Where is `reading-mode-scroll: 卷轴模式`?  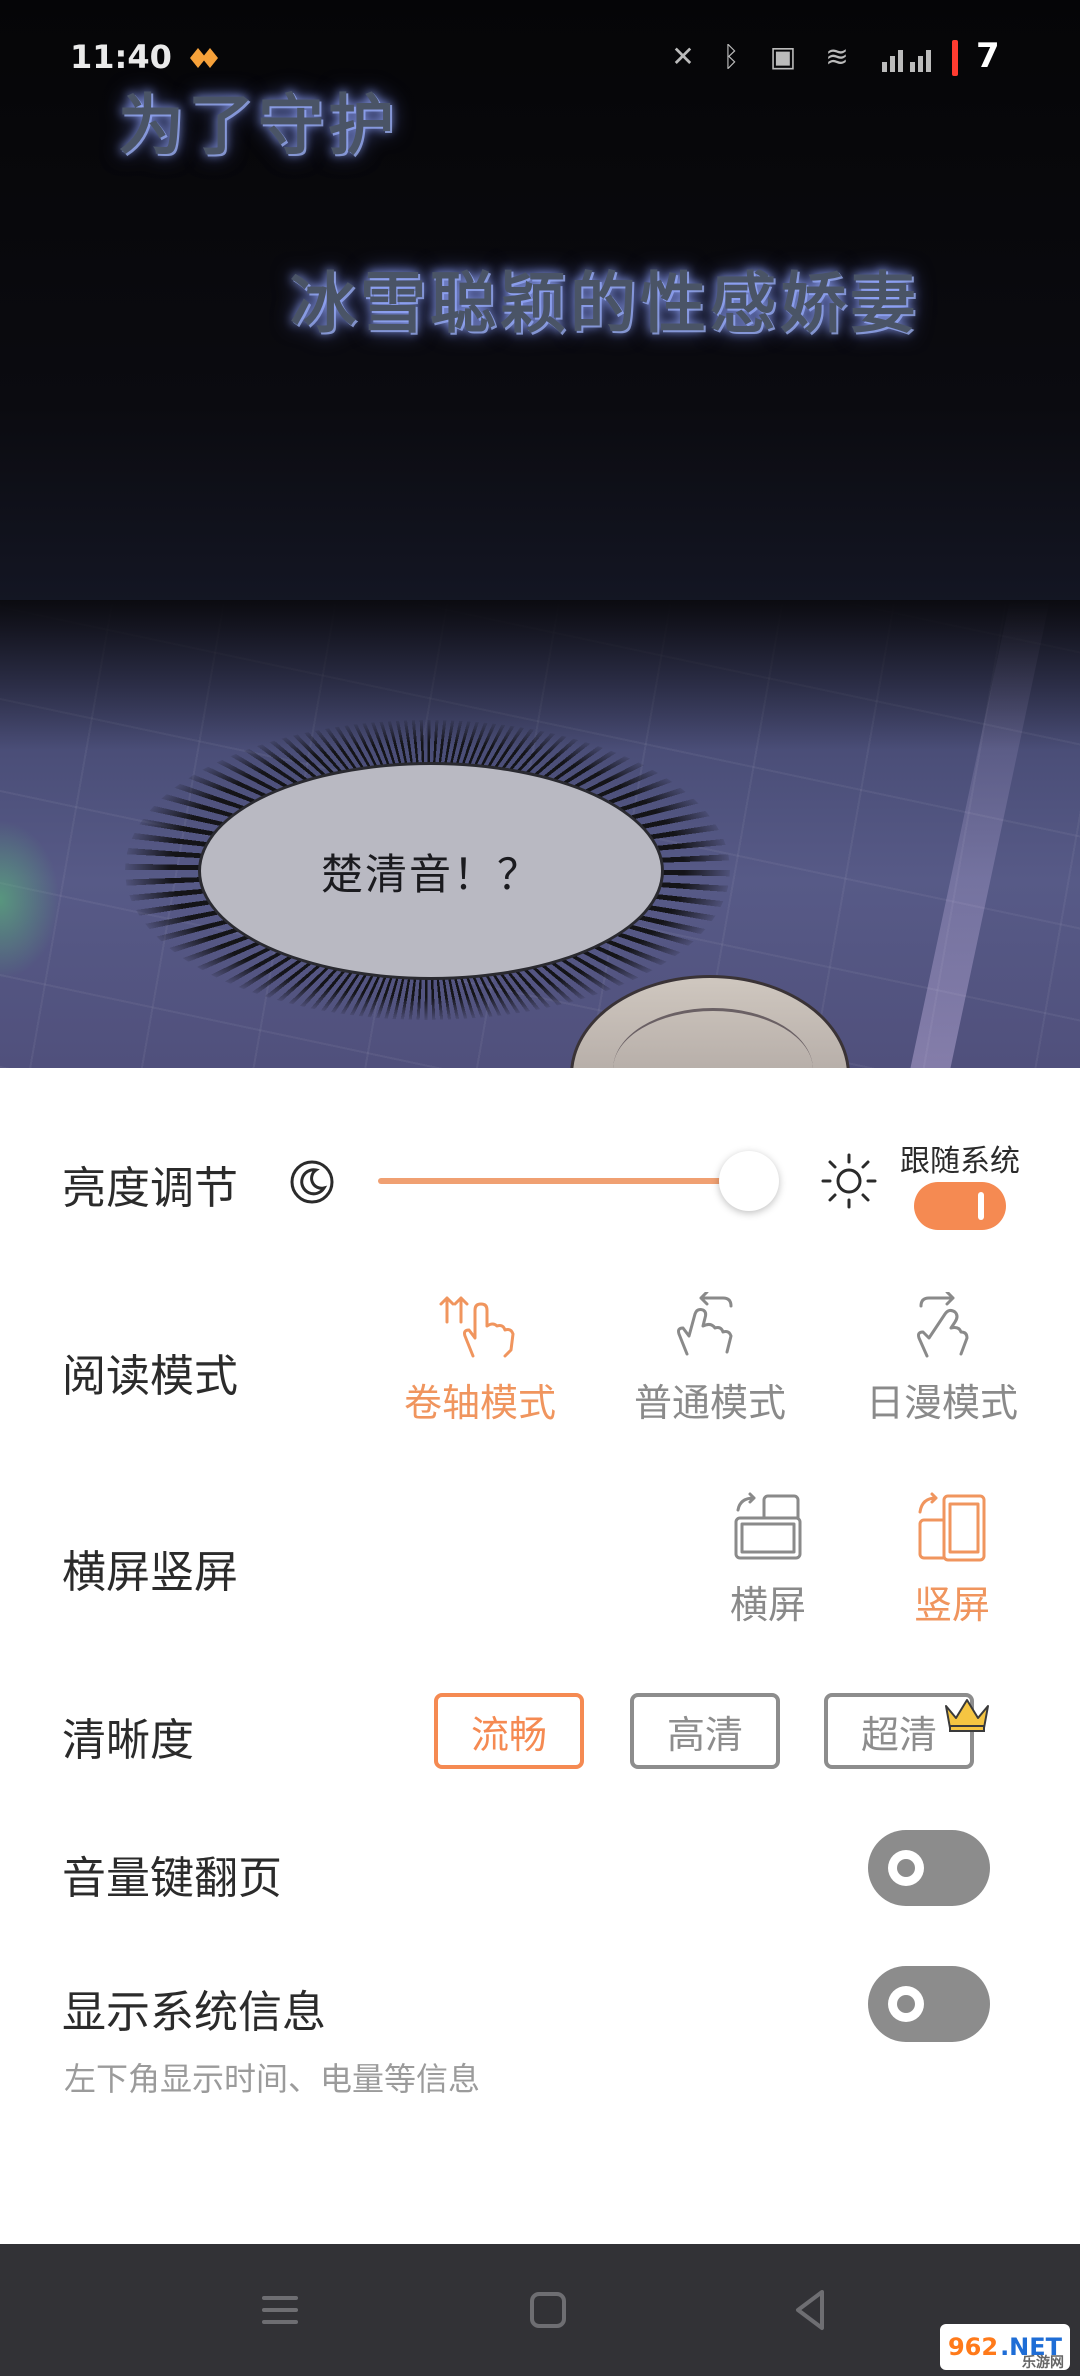
reading-mode-scroll: 卷轴模式 is located at coordinates (480, 1359).